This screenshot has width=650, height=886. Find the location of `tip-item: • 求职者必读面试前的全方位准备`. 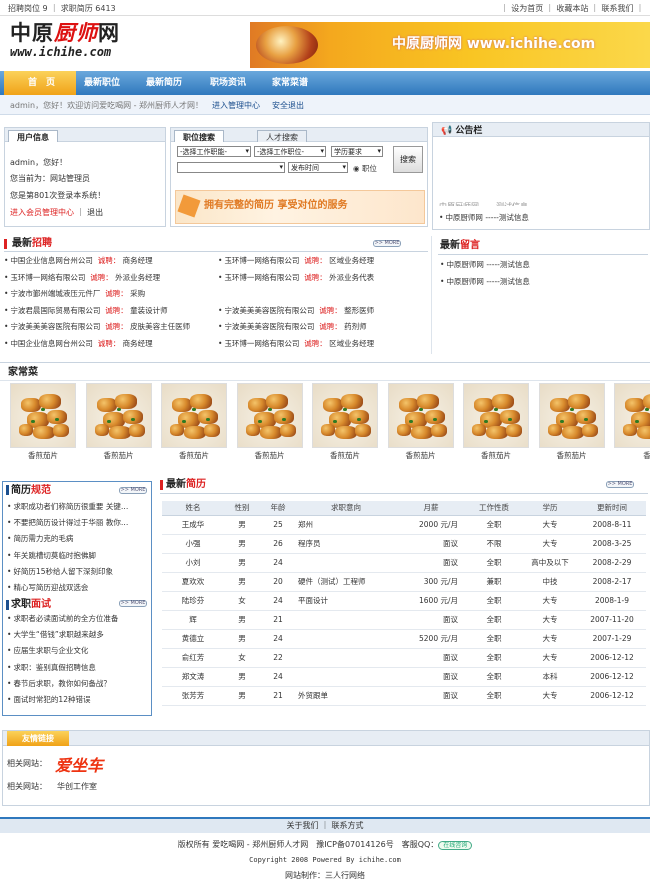

tip-item: • 求职者必读面试前的全方位准备 is located at coordinates (62, 618).